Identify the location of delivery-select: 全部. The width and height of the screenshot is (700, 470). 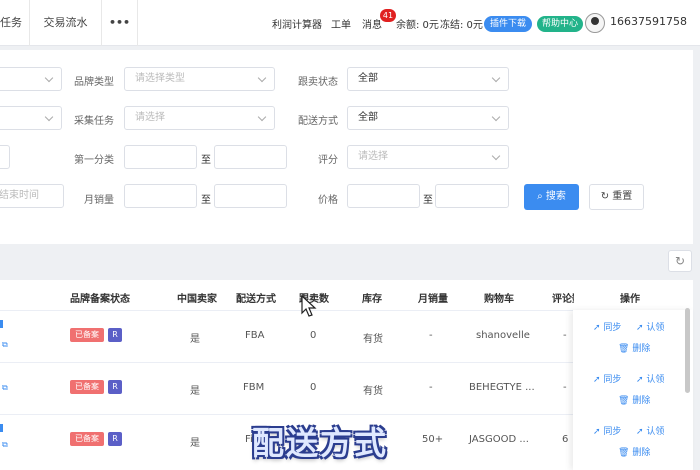
(428, 118).